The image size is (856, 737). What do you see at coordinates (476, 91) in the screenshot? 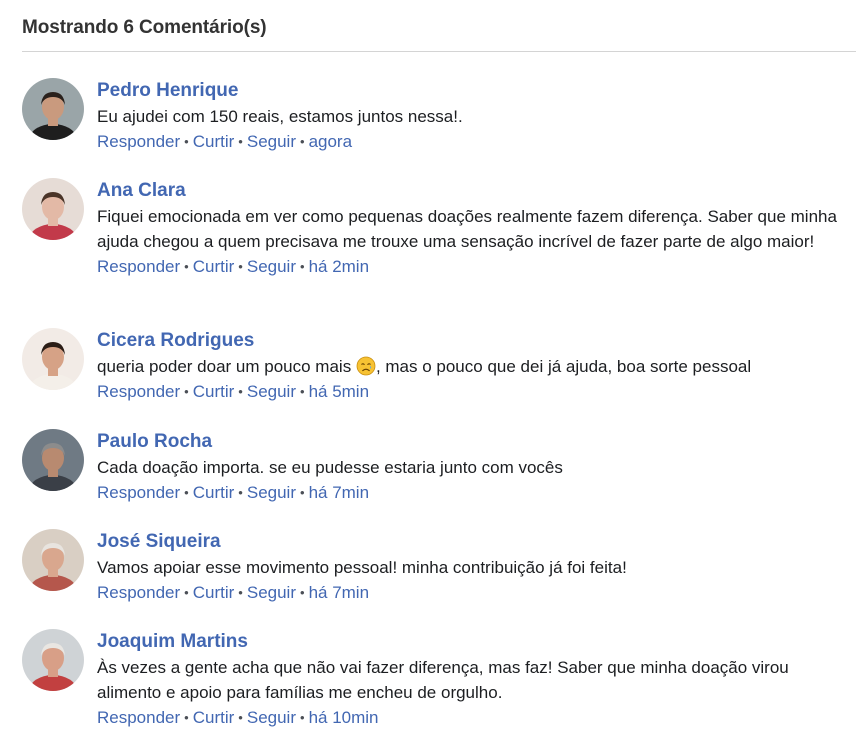
I see `comment-author: Pedro Henrique` at bounding box center [476, 91].